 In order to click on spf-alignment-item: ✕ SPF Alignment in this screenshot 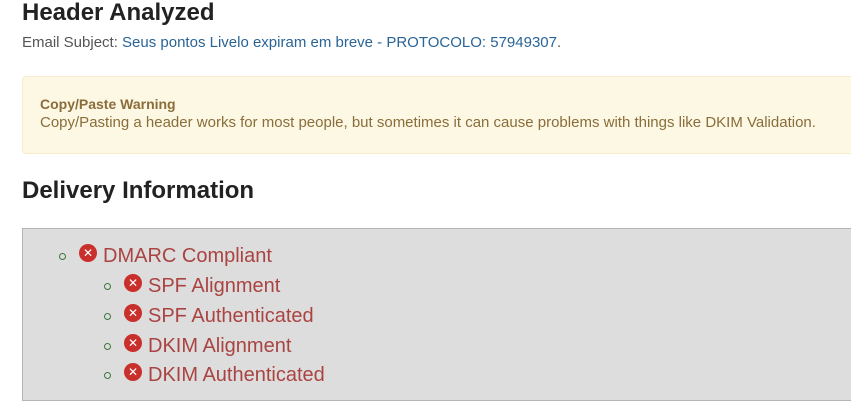, I will do `click(192, 286)`.